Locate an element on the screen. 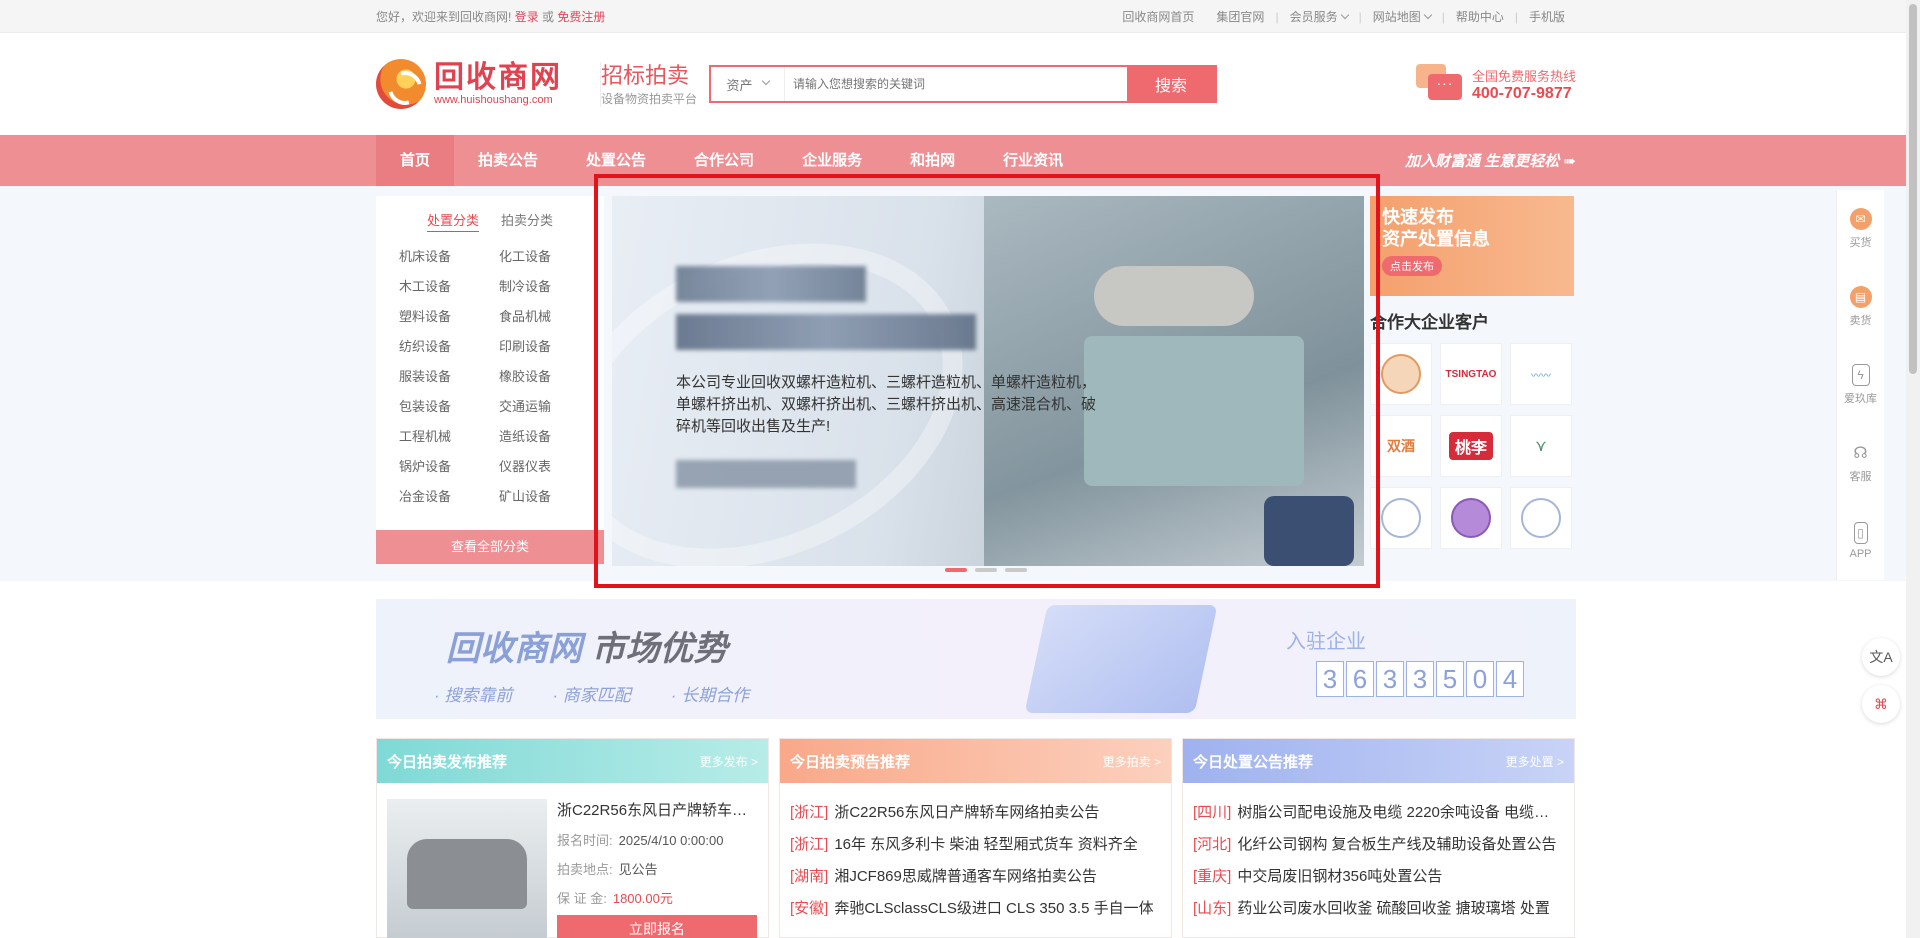 The image size is (1920, 938). search-type-select: 资产 is located at coordinates (748, 84).